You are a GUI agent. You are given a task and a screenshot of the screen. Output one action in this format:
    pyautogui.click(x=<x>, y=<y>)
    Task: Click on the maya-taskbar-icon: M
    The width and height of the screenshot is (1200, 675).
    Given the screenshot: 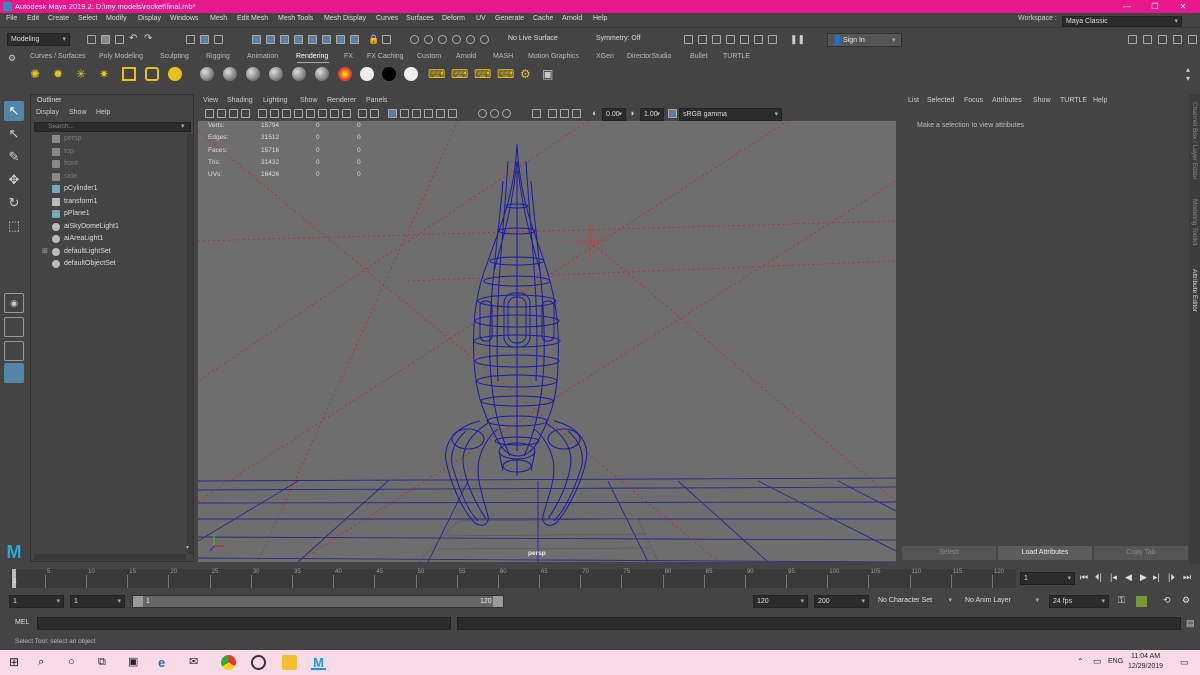 What is the action you would take?
    pyautogui.click(x=318, y=662)
    